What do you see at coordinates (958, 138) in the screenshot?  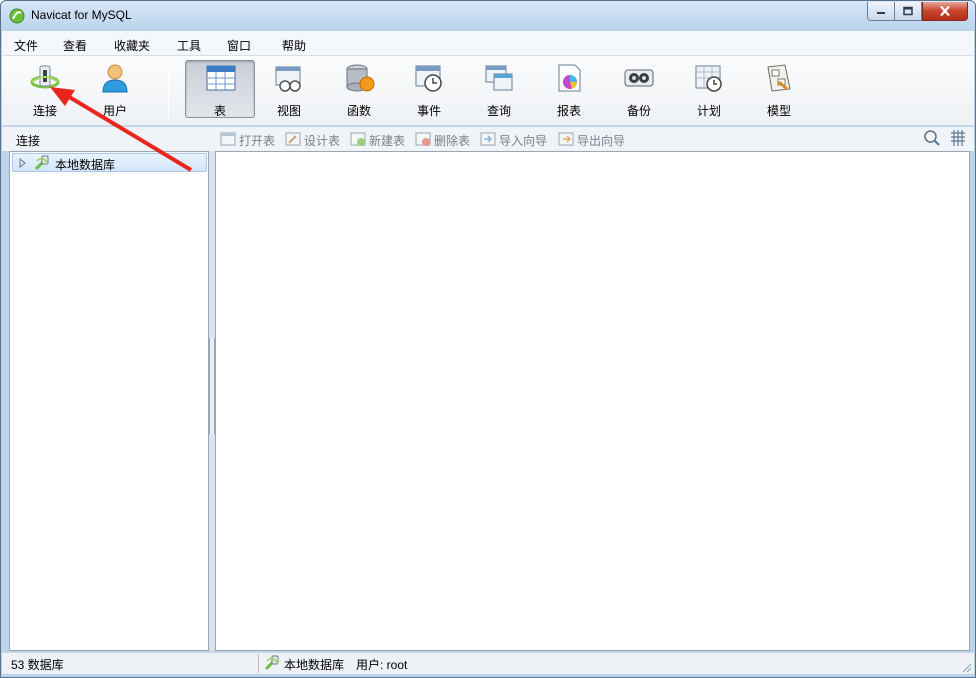 I see `grid-view-icon` at bounding box center [958, 138].